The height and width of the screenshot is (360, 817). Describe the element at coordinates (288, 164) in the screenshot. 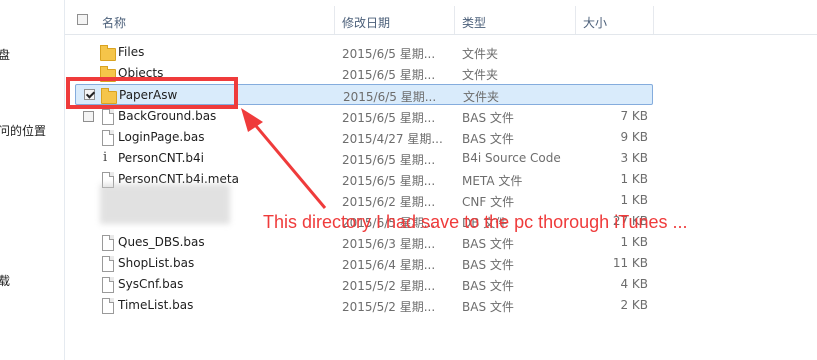

I see `arrow-shaft` at that location.